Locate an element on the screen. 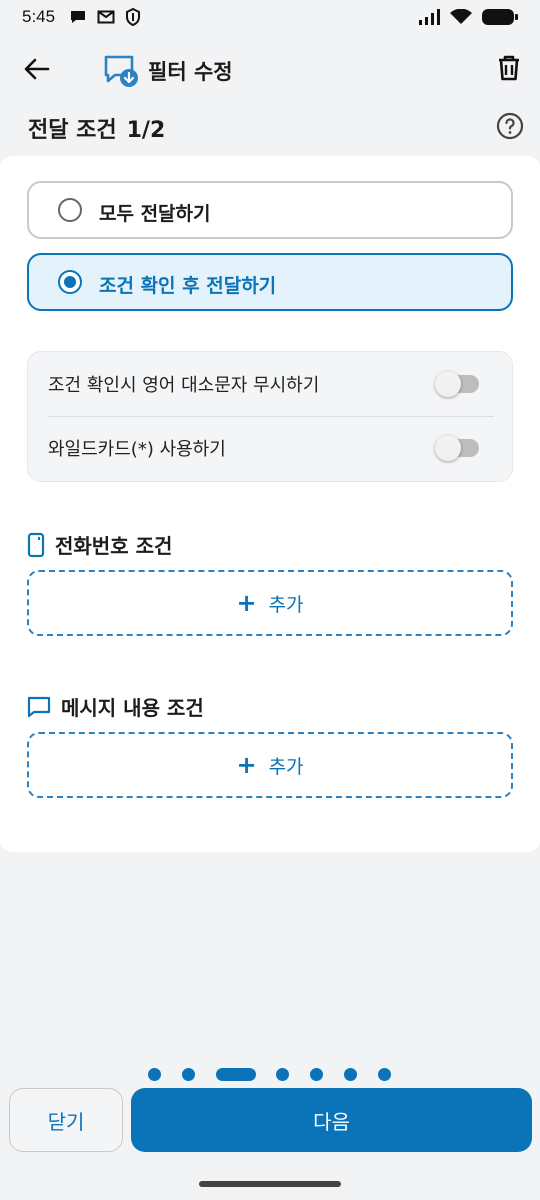  option-forward-conditional-label: 조건 확인 후 전달하기 is located at coordinates (188, 286).